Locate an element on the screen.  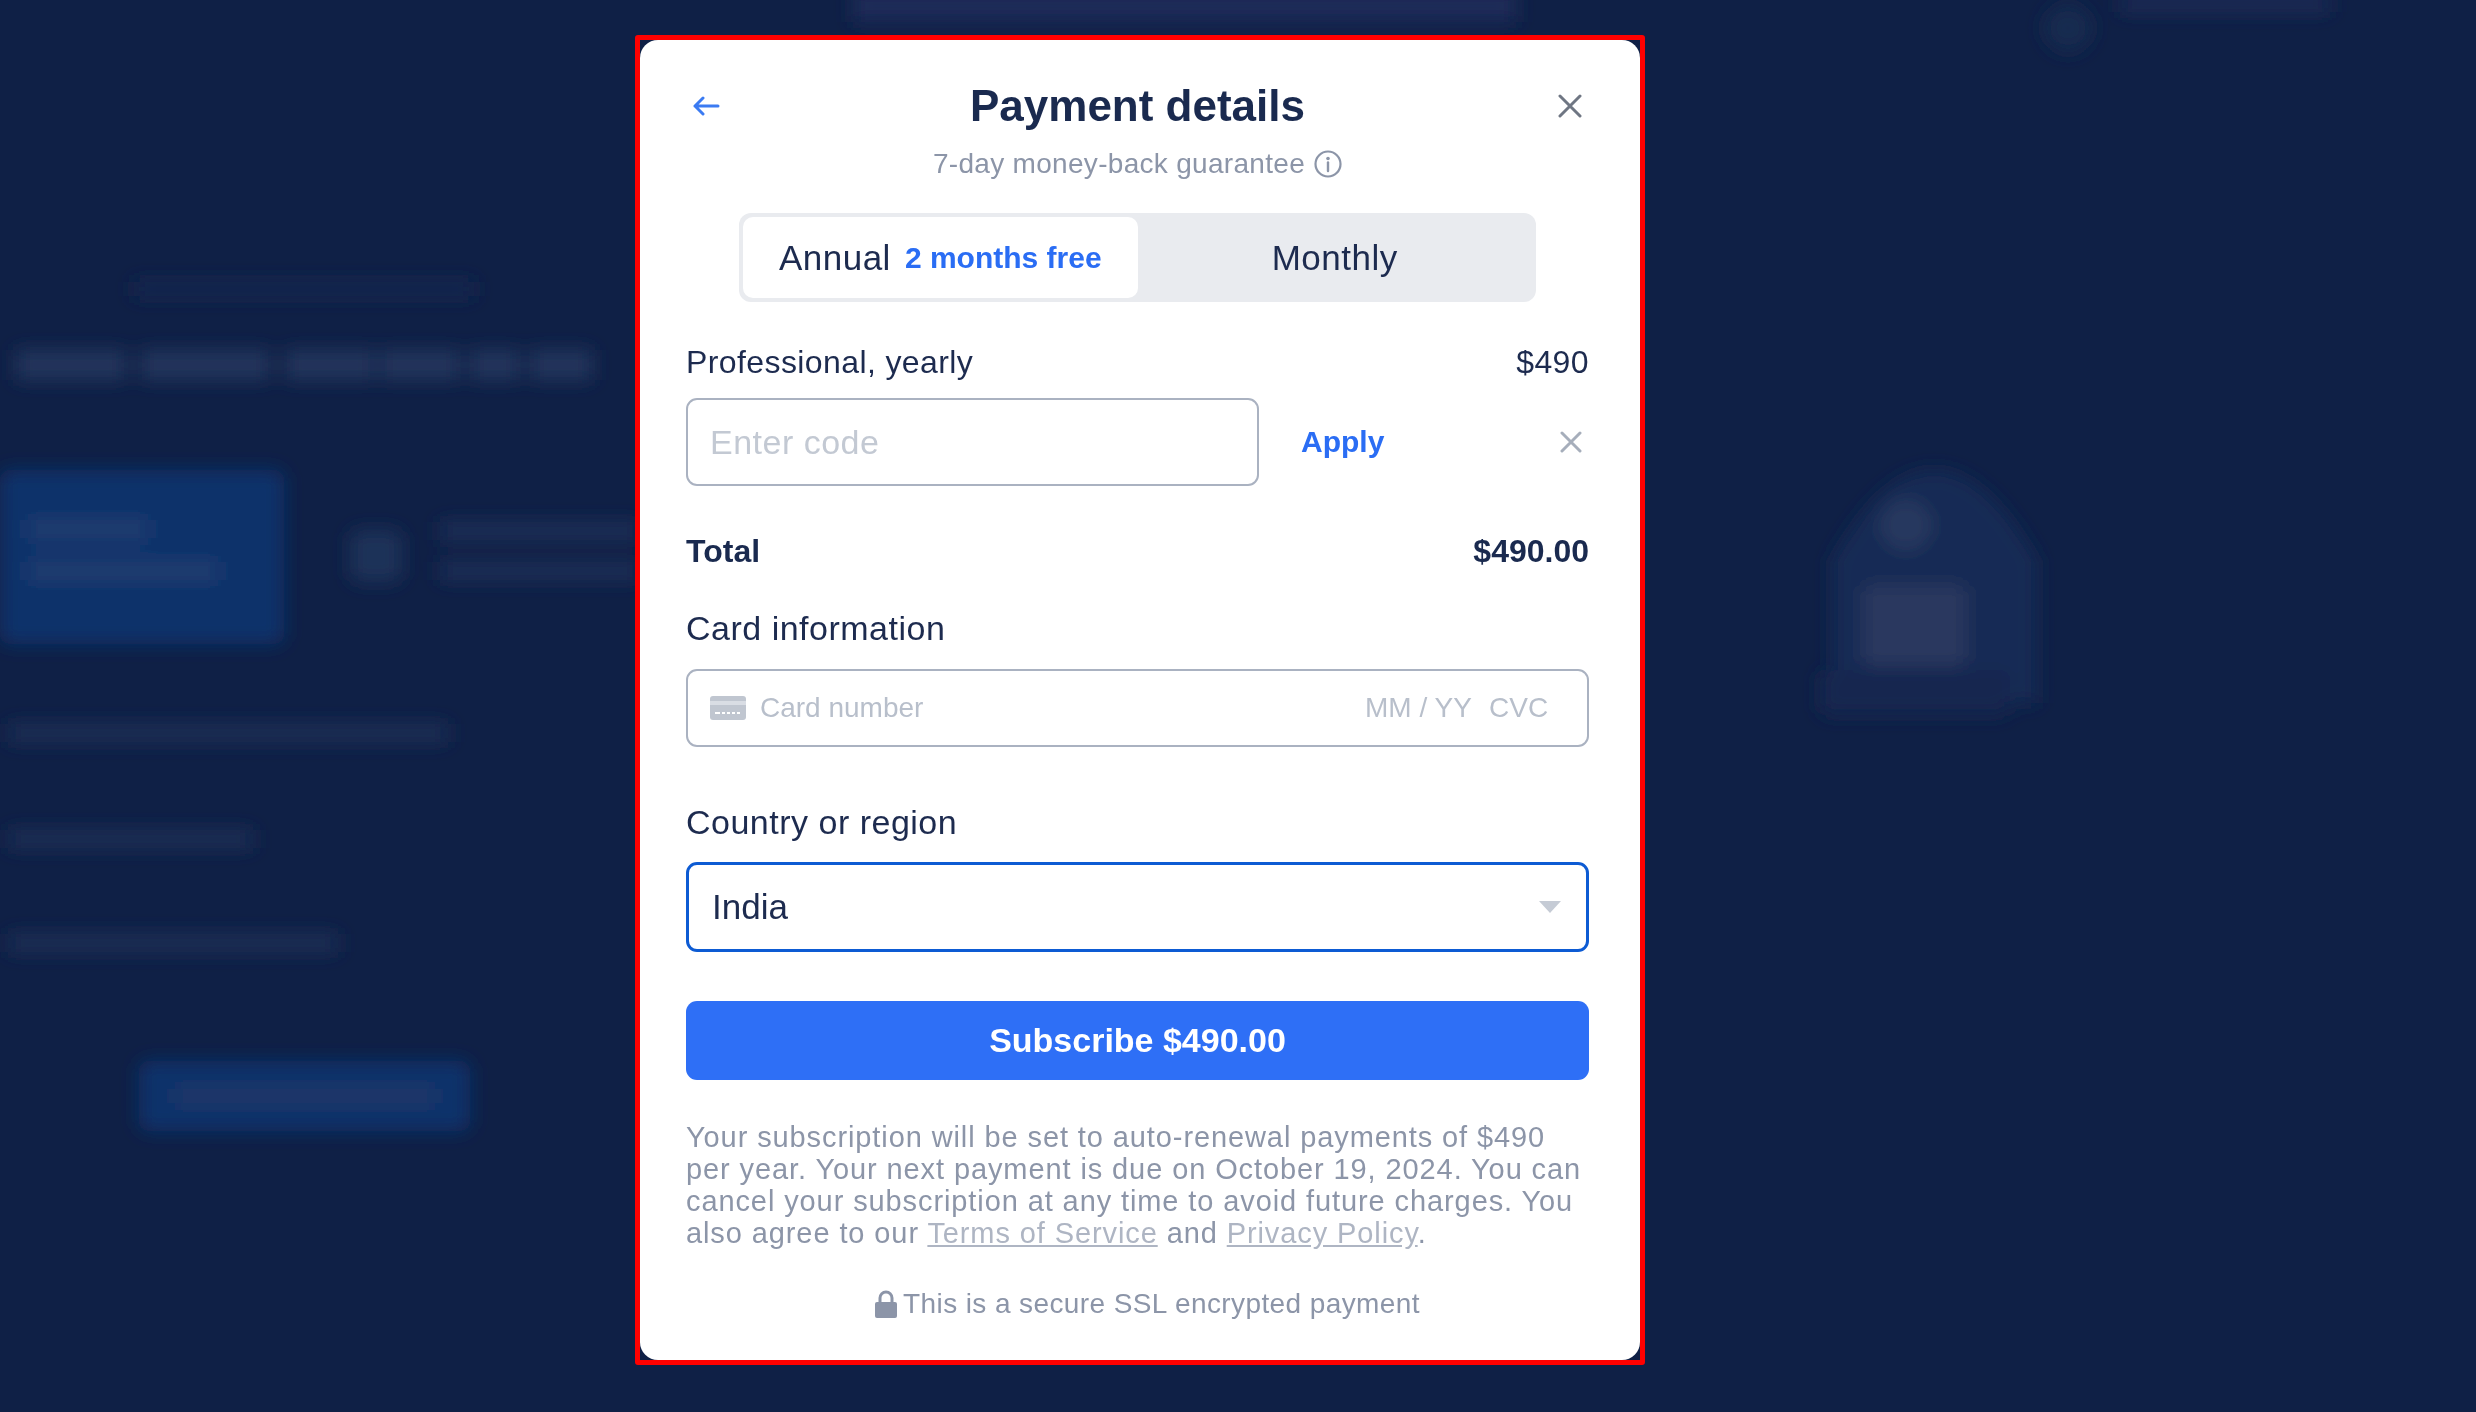
subscription-disclaimer: Your subscription will be set to auto-renewal payments of $490 per year. Your next payment is due on October 19, 2024. You can cancel your subscription at any time to avoid future charges. You also agree to our Terms of Service and Privacy Policy. is located at coordinates (1134, 1185).